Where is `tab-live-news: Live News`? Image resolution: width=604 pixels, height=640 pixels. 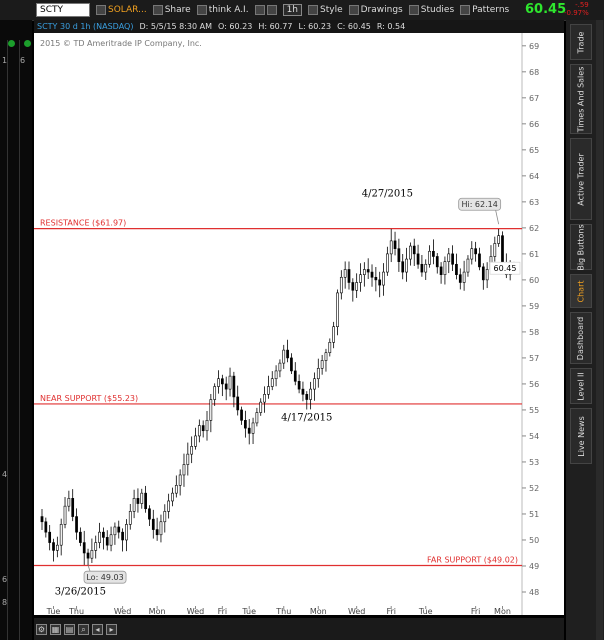
tab-live-news: Live News is located at coordinates (581, 436).